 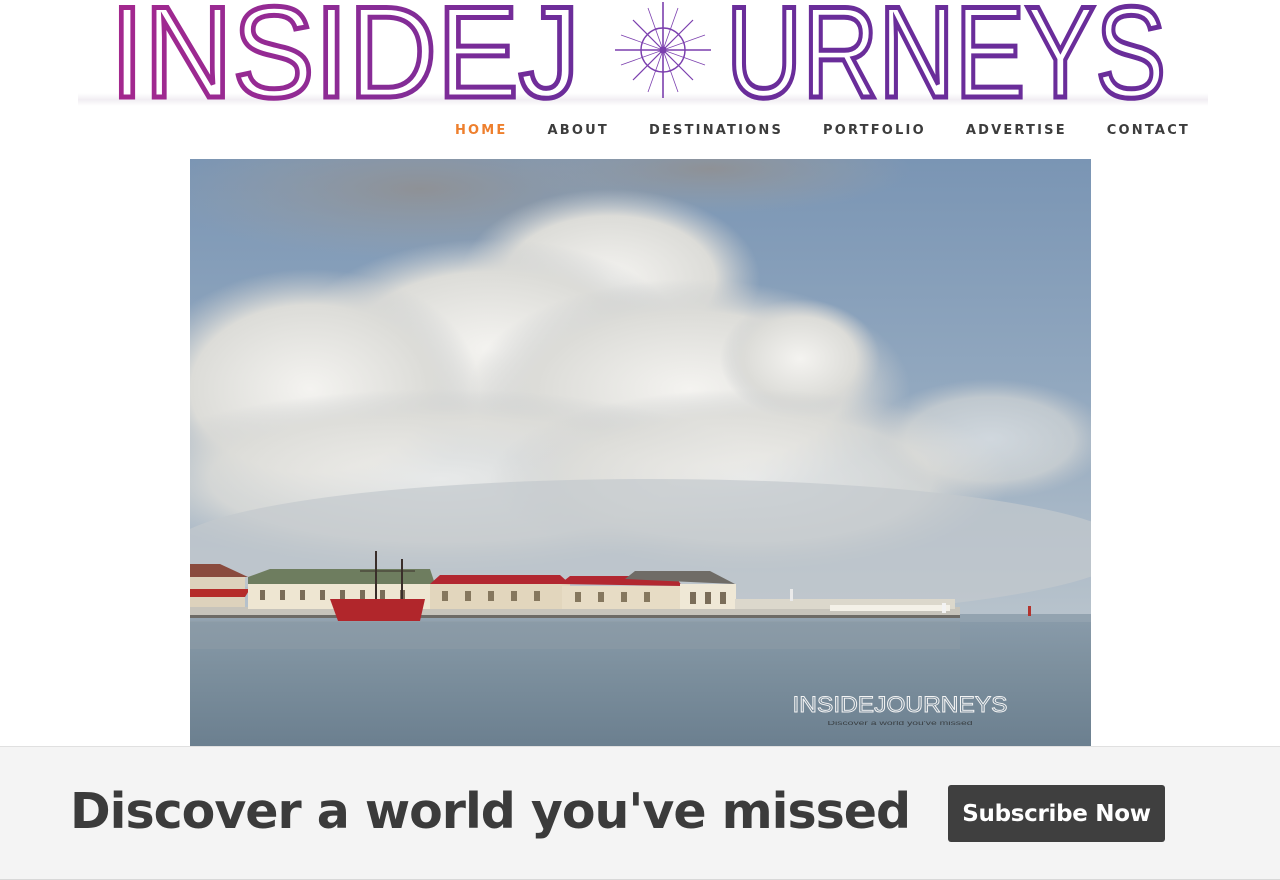 What do you see at coordinates (900, 704) in the screenshot?
I see `photo-watermark: INSIDEJOURNEYS` at bounding box center [900, 704].